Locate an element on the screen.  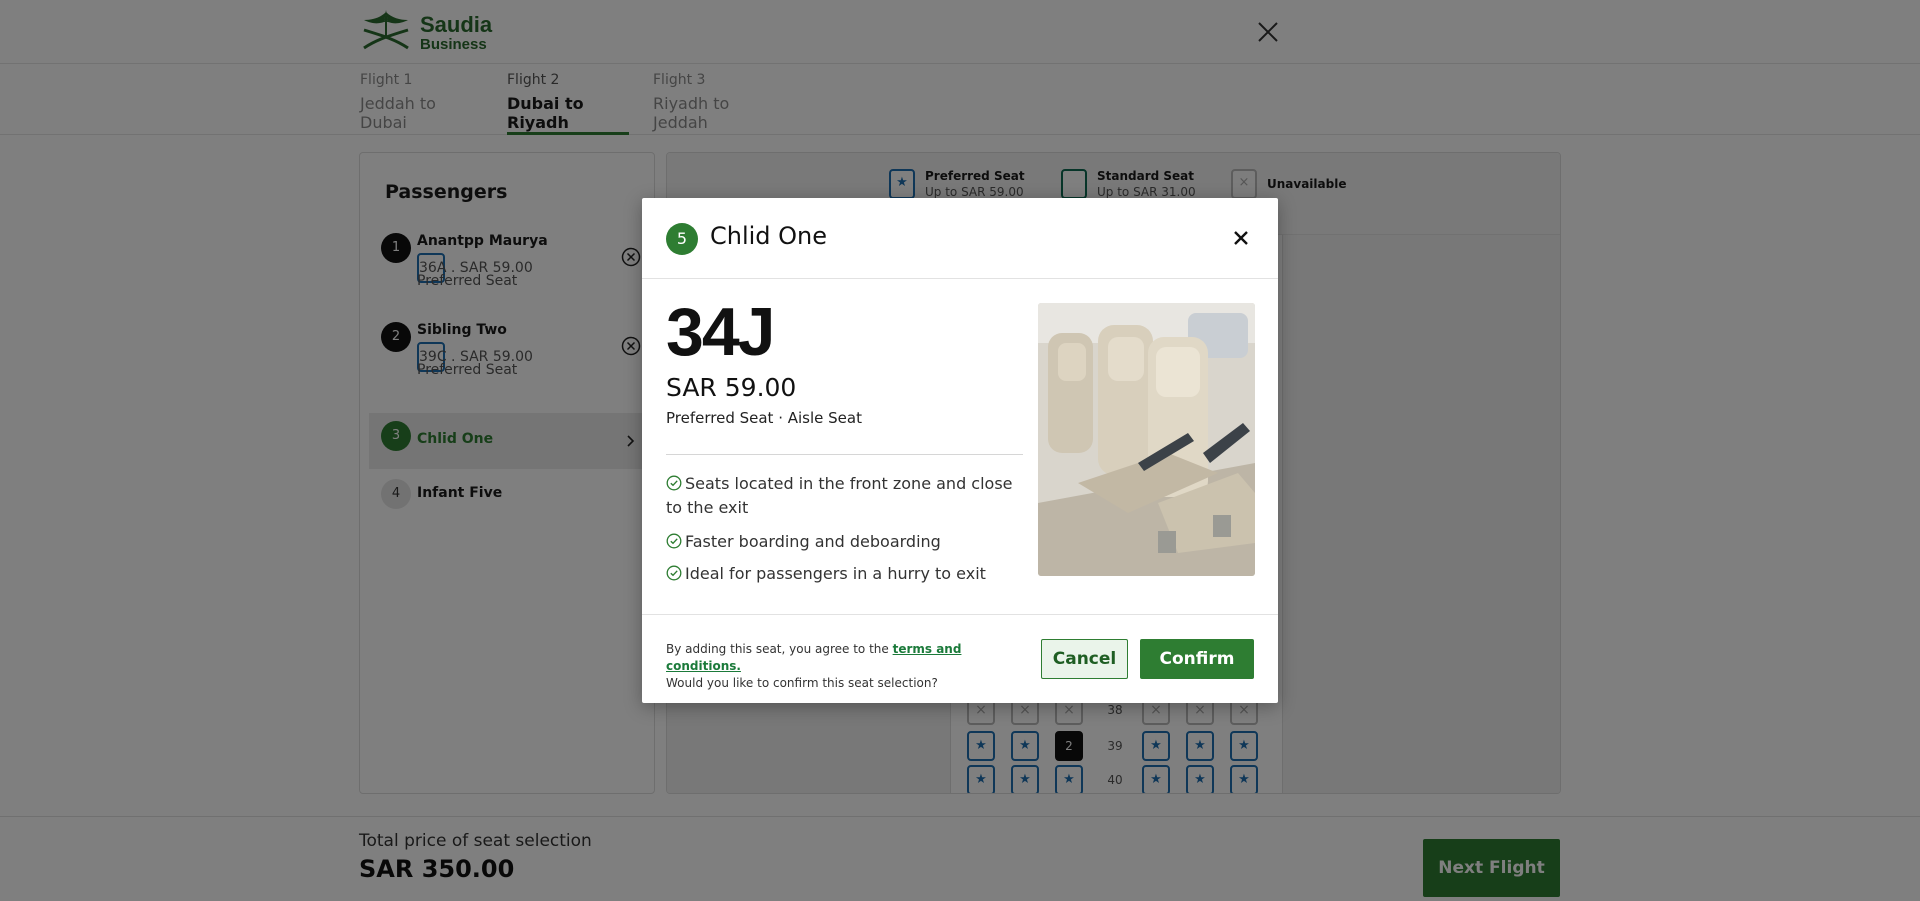
feature-text: Ideal for passengers in a hurry to exit is located at coordinates (835, 573).